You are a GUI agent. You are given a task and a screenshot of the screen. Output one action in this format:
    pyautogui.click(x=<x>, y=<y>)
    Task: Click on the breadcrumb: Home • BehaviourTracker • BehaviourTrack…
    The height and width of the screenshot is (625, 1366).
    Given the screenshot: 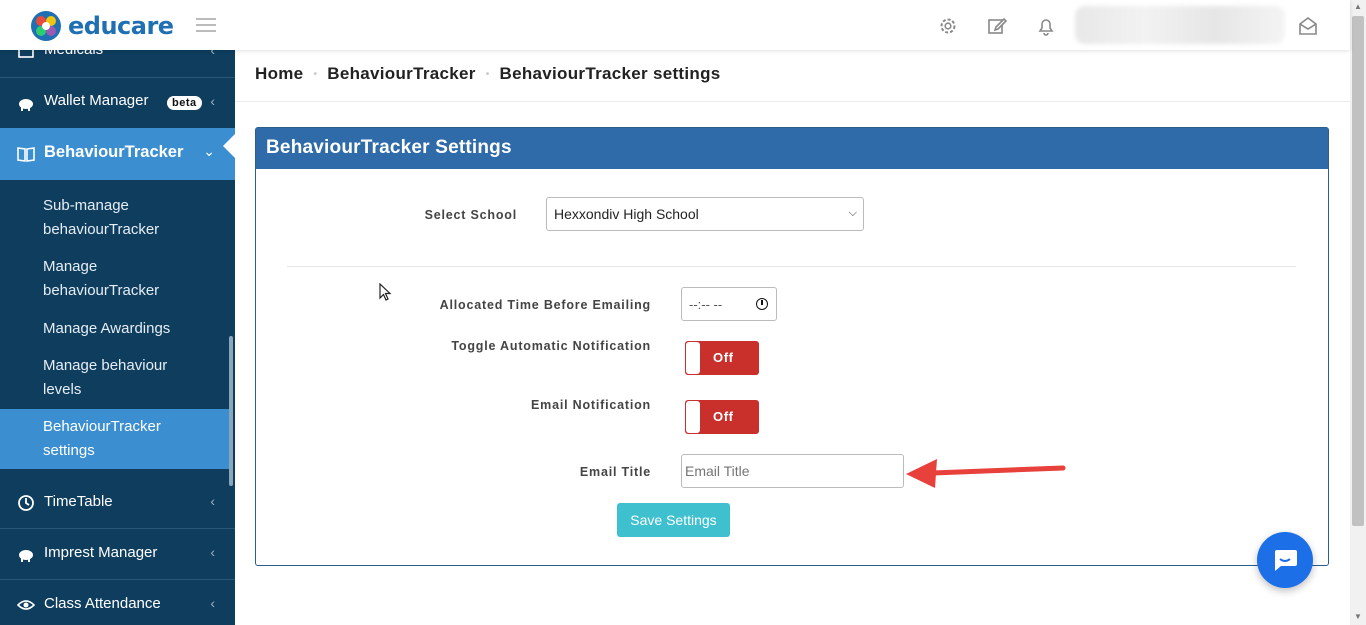 What is the action you would take?
    pyautogui.click(x=488, y=74)
    